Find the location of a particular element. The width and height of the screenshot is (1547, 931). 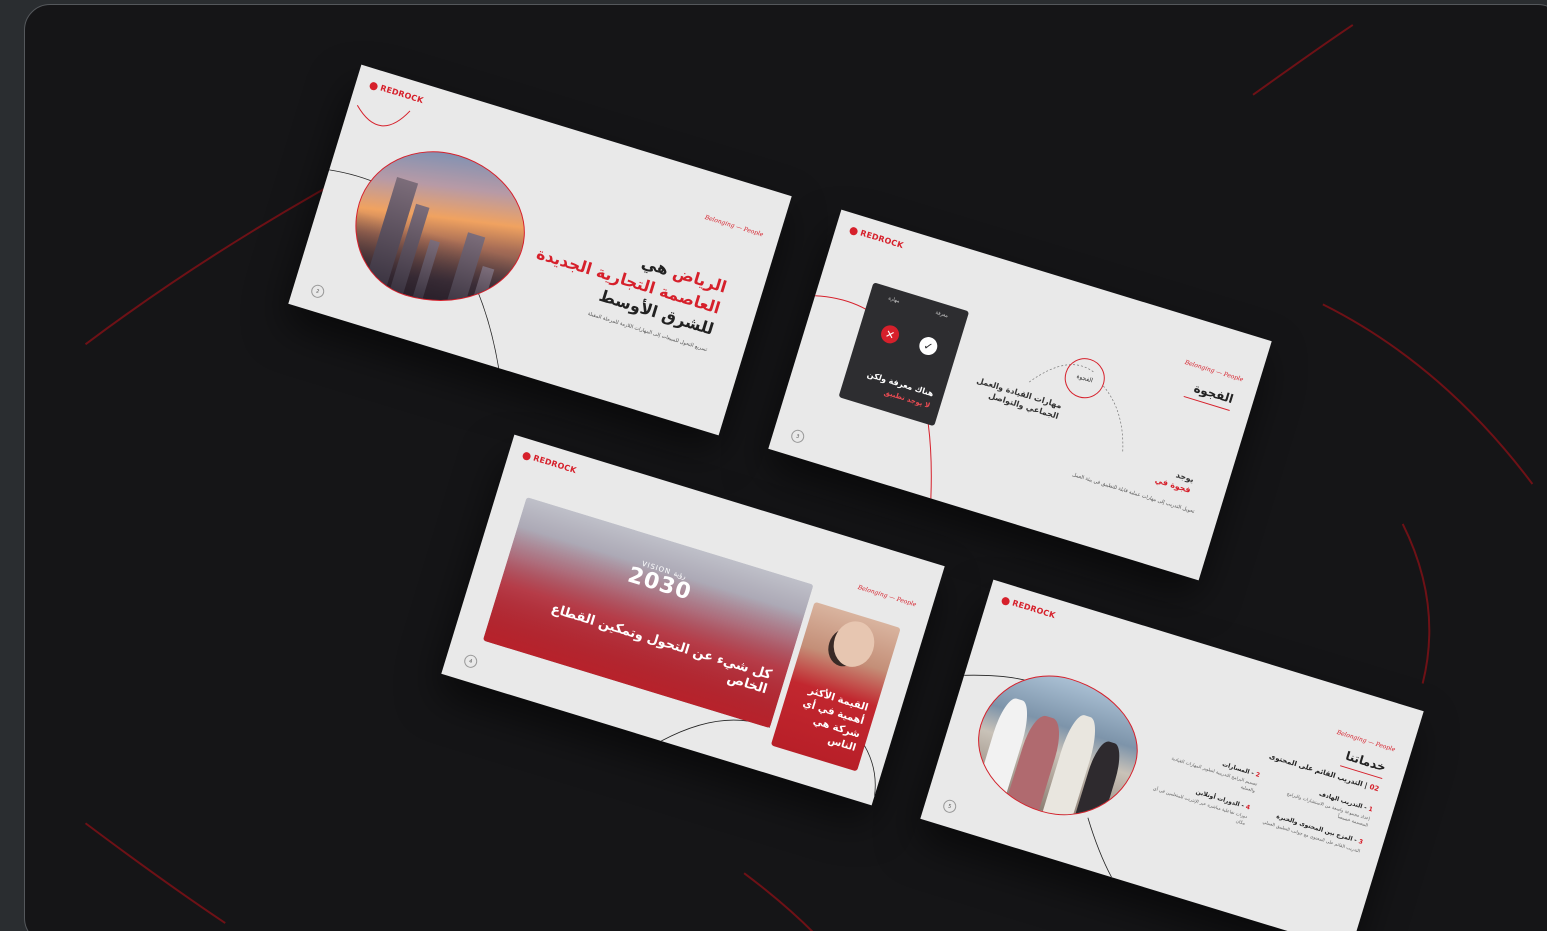

service-number: 2 is located at coordinates (1257, 775).